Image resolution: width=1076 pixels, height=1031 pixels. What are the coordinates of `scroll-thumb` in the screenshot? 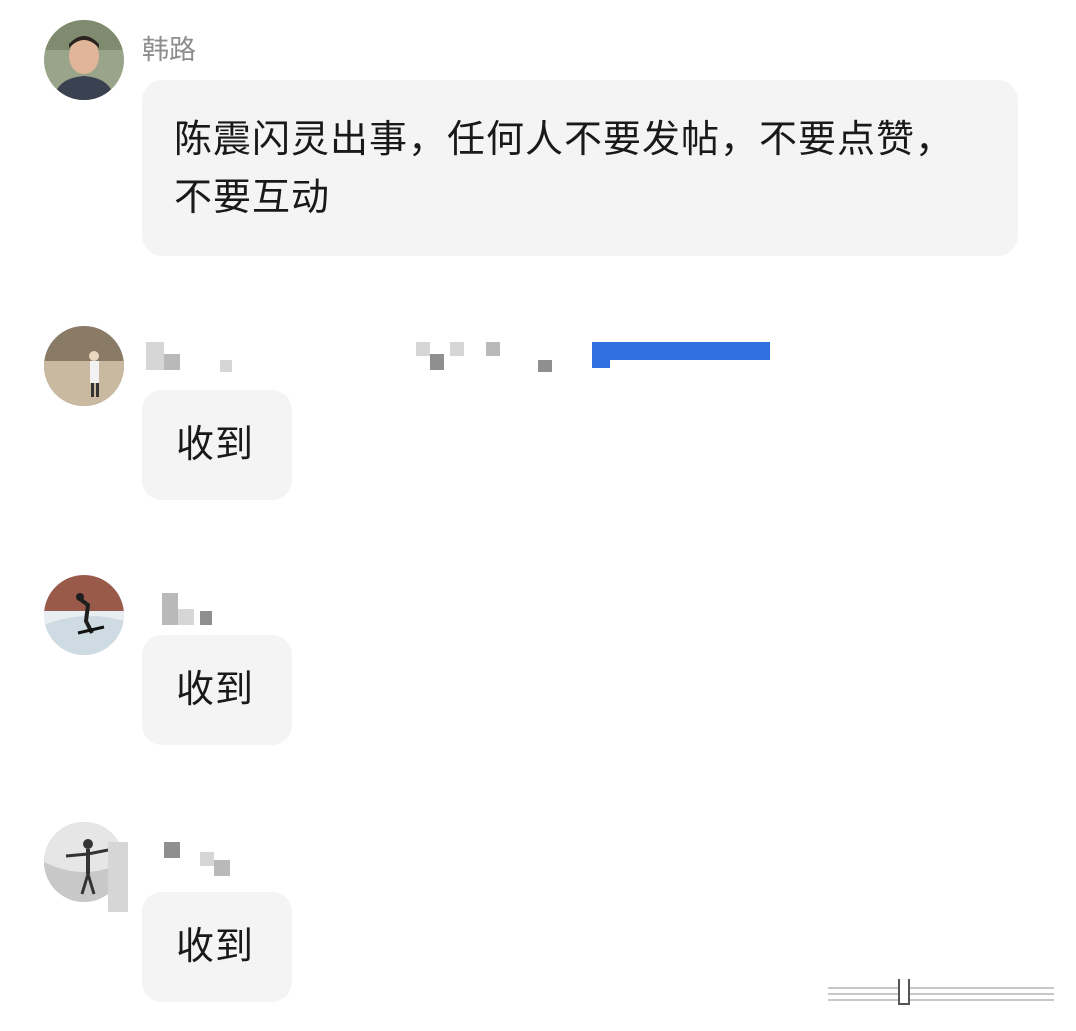 It's located at (904, 992).